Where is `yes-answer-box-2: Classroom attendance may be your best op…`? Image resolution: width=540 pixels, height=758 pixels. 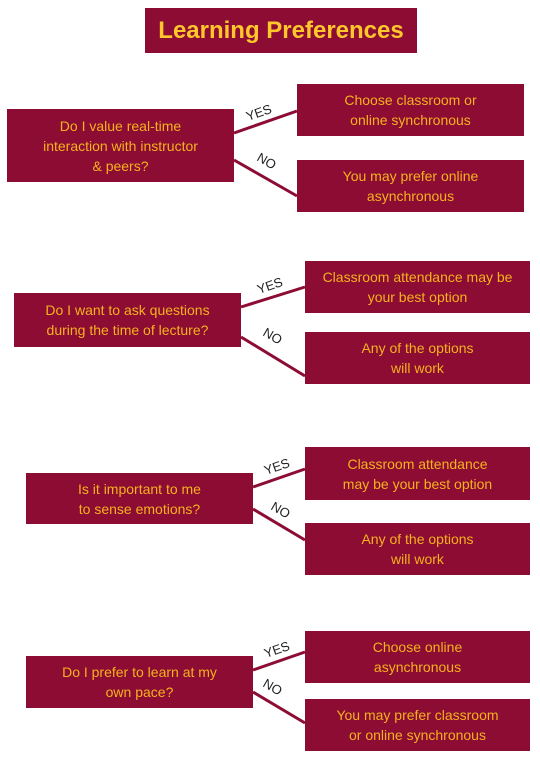 yes-answer-box-2: Classroom attendance may be your best op… is located at coordinates (417, 287).